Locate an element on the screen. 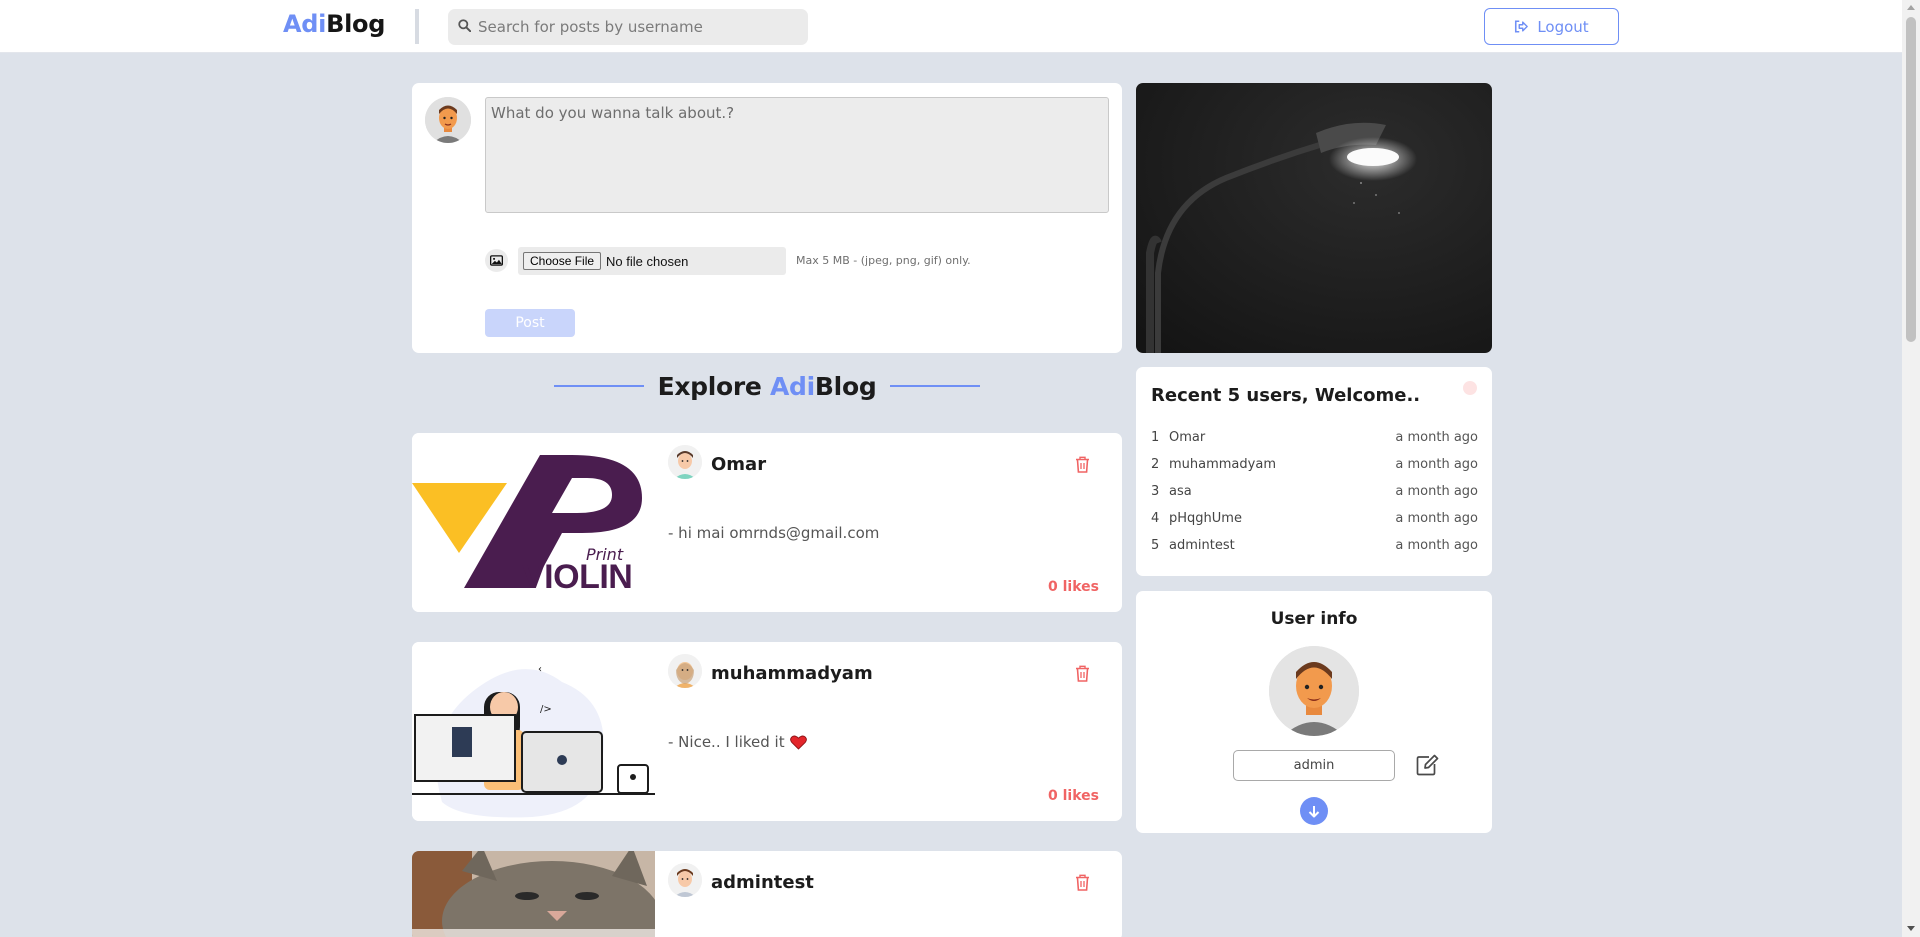  divider-line-right is located at coordinates (935, 386).